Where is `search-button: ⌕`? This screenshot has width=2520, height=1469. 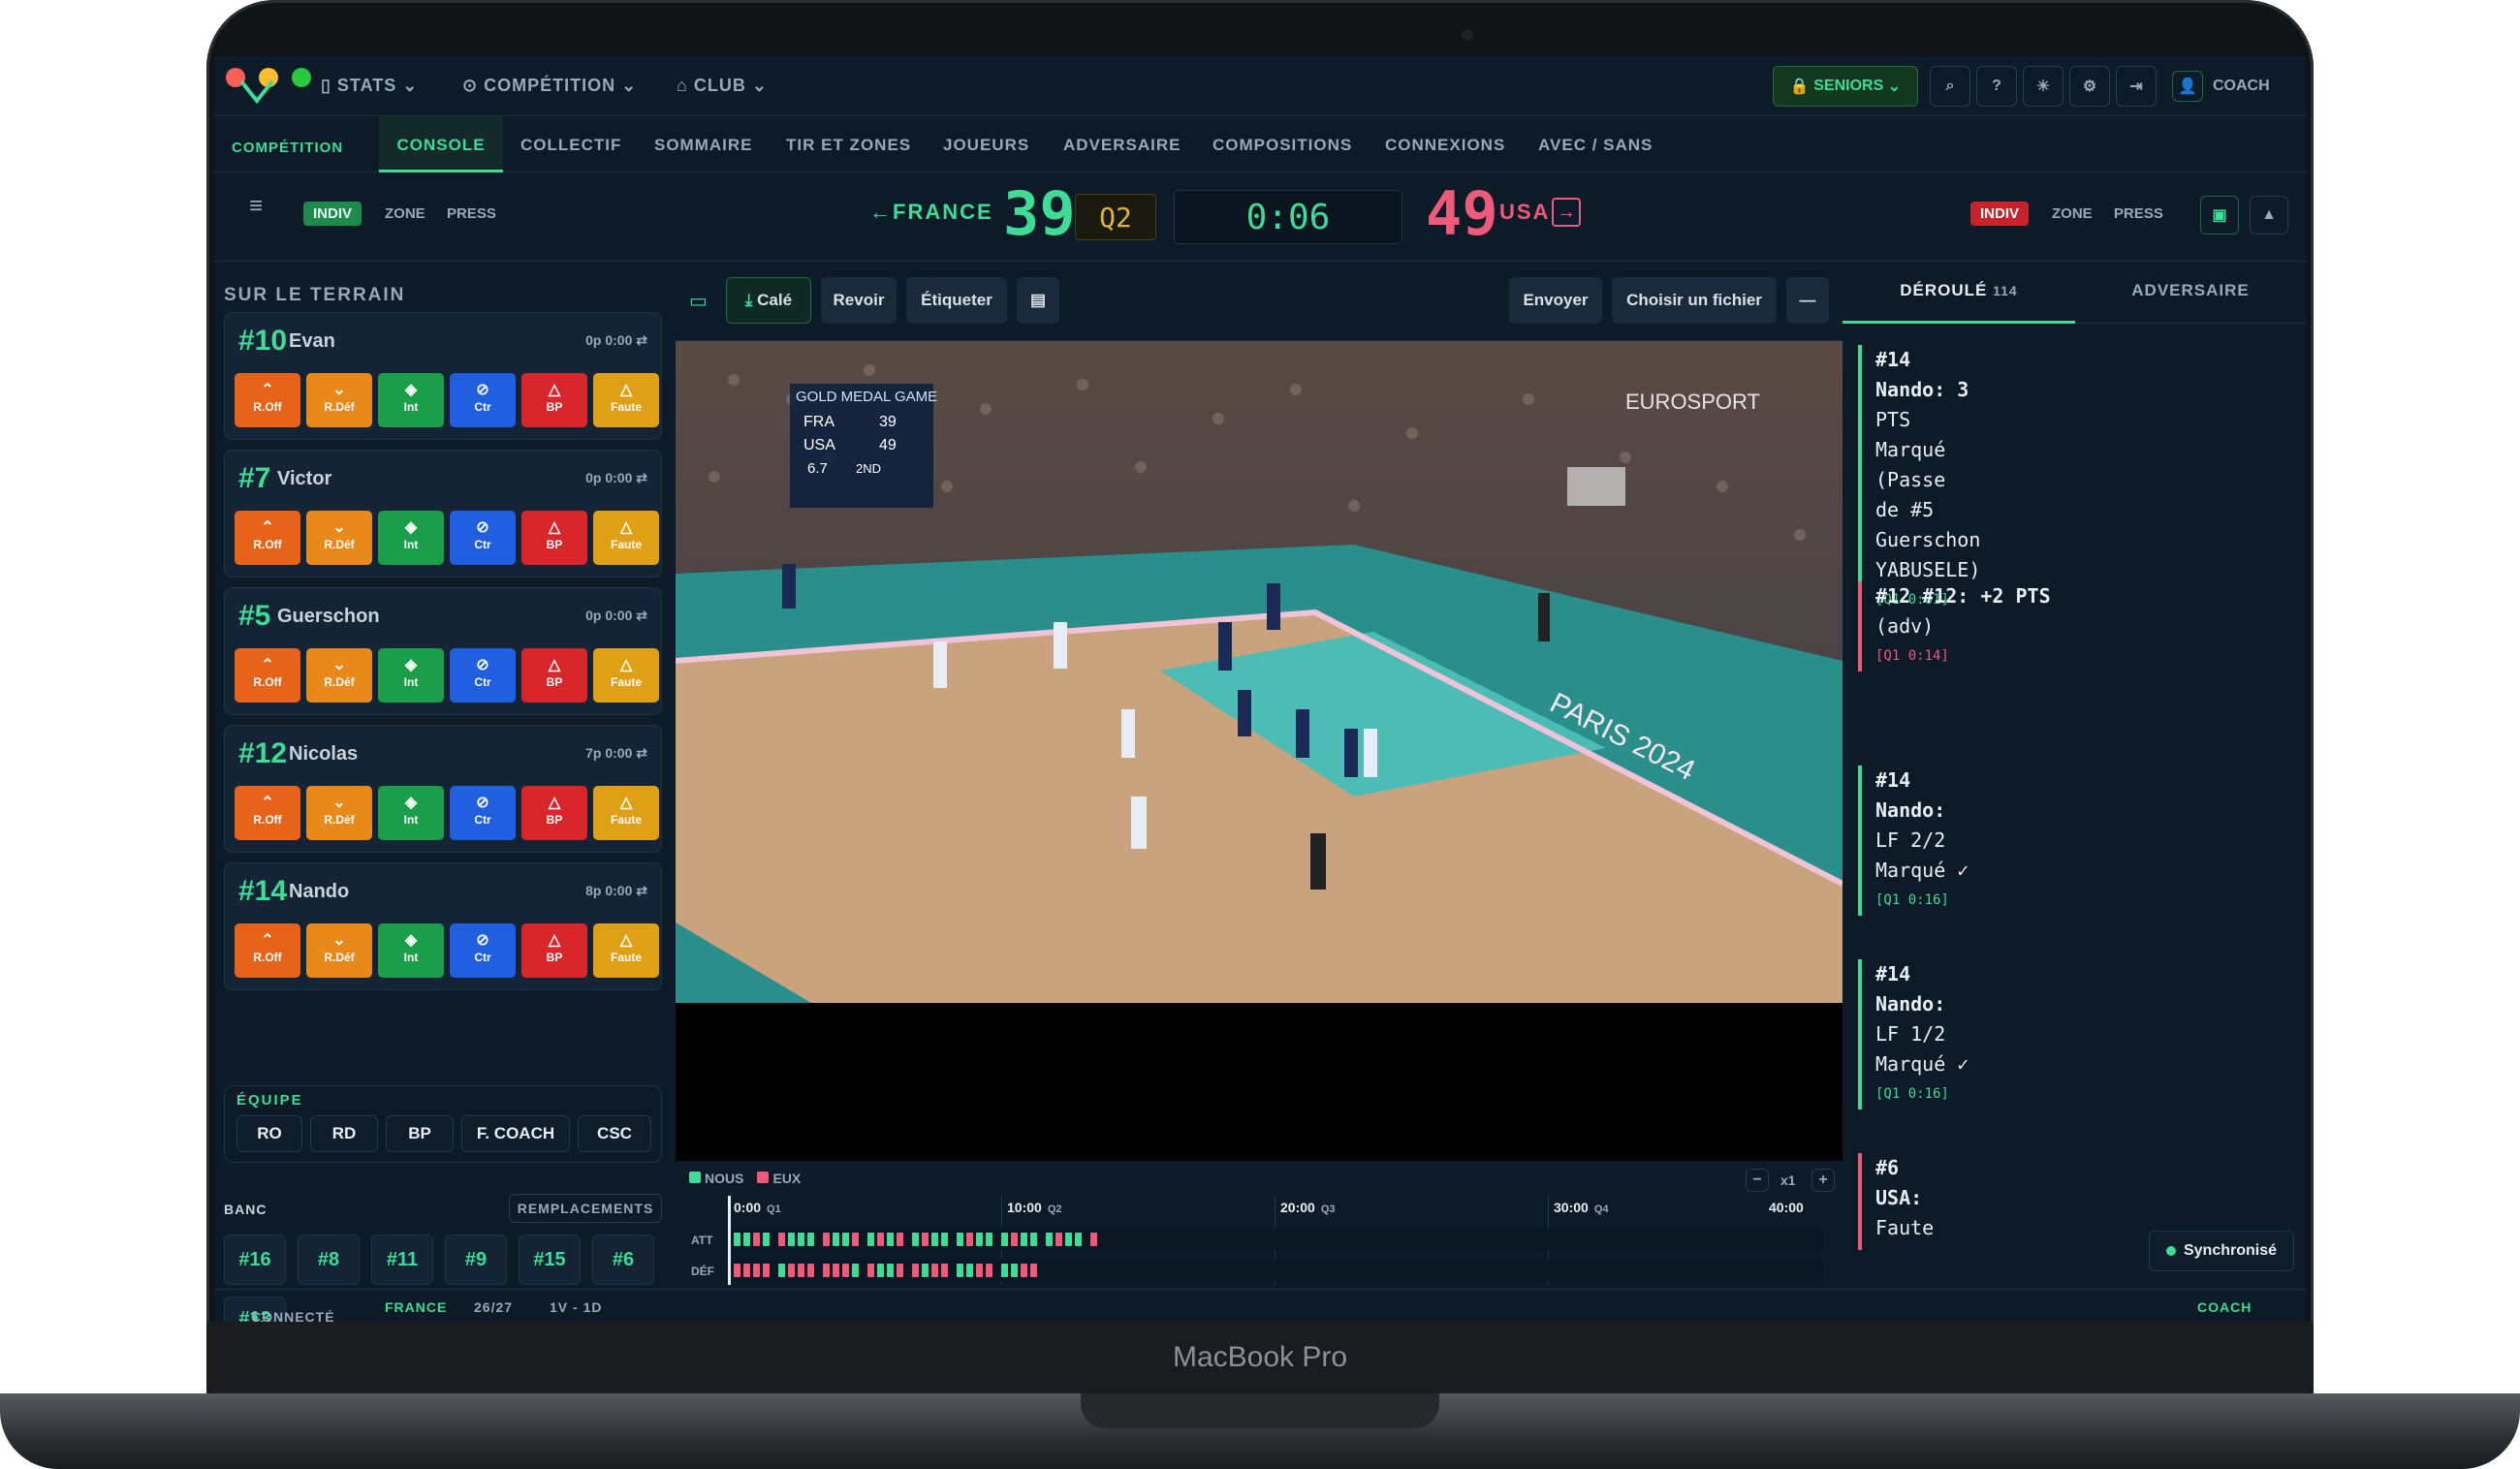
search-button: ⌕ is located at coordinates (1950, 86).